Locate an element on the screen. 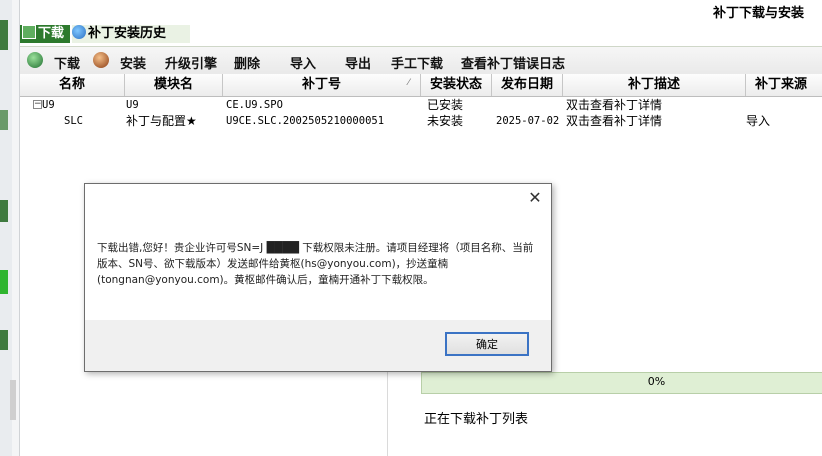 Image resolution: width=822 pixels, height=456 pixels. progress-percent-label: 0% is located at coordinates (656, 381).